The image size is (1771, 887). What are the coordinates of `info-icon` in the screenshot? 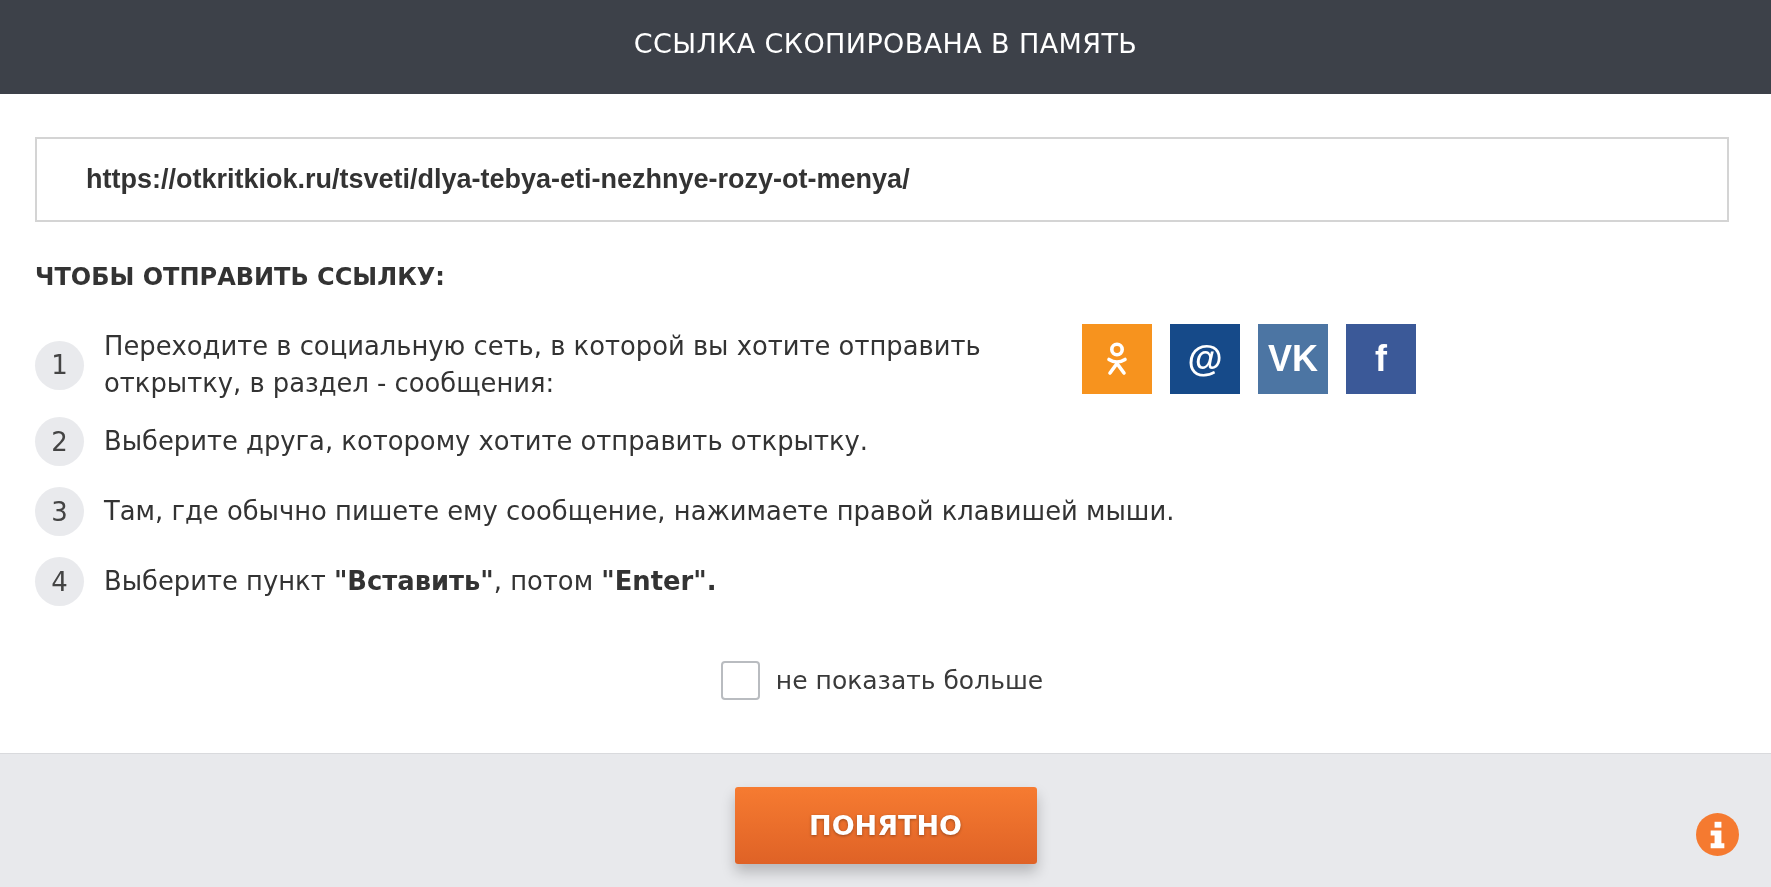 It's located at (1717, 834).